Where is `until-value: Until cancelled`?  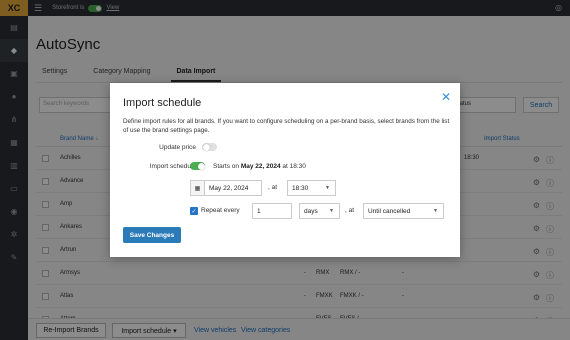 until-value: Until cancelled is located at coordinates (389, 211).